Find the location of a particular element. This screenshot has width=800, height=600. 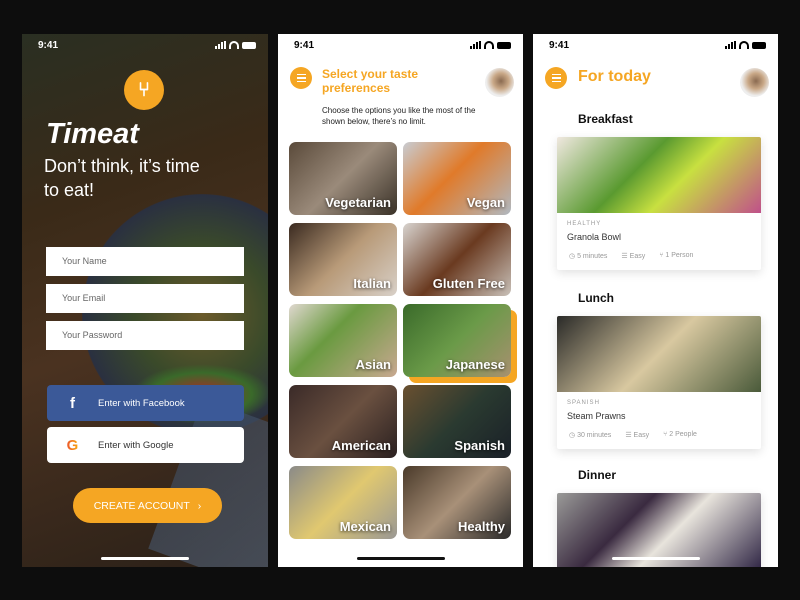

preference-label: Spanish is located at coordinates (479, 445).